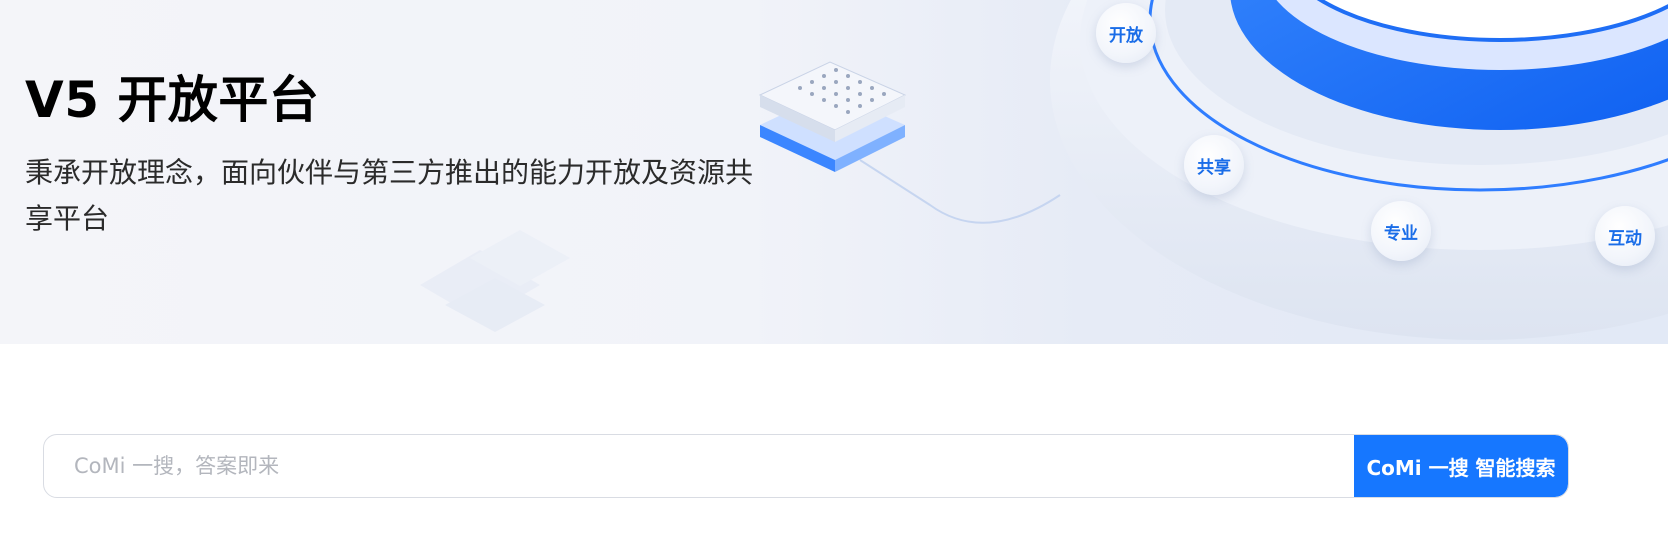  I want to click on page-subtitle: 秉承开放理念，面向伙伴与第三方推出的能力开放及资源共享平台, so click(389, 195).